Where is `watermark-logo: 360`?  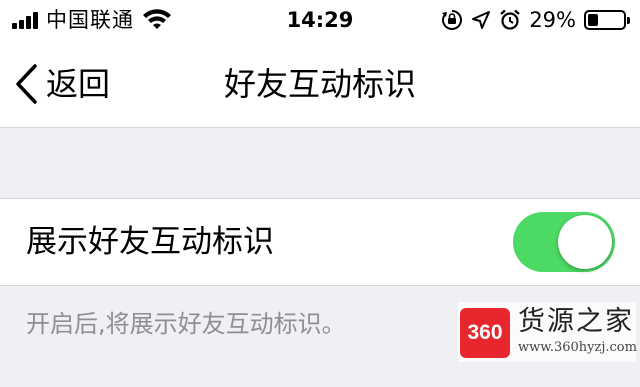 watermark-logo: 360 is located at coordinates (485, 333).